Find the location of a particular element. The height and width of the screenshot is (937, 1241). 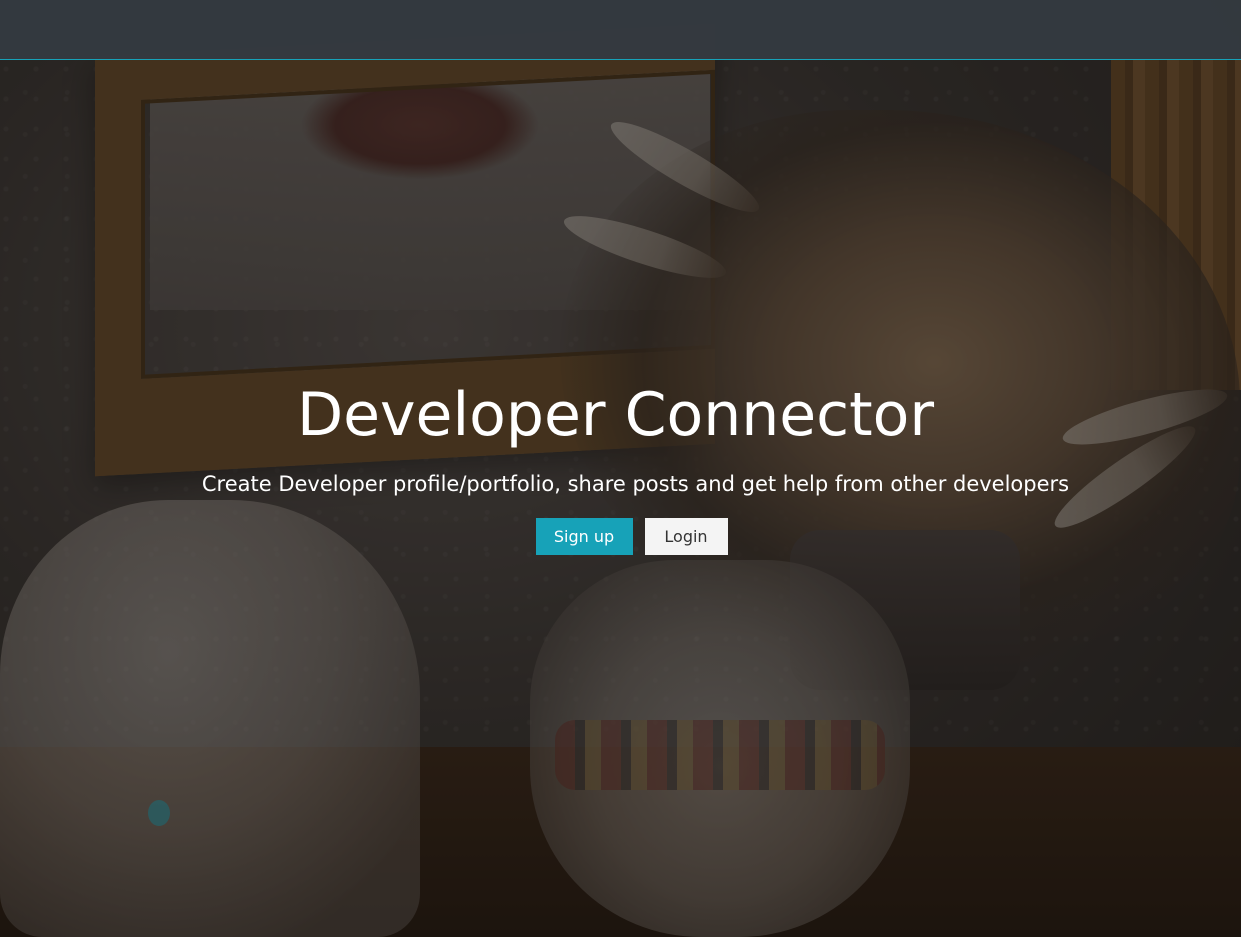

page-title: Developer Connector is located at coordinates (615, 415).